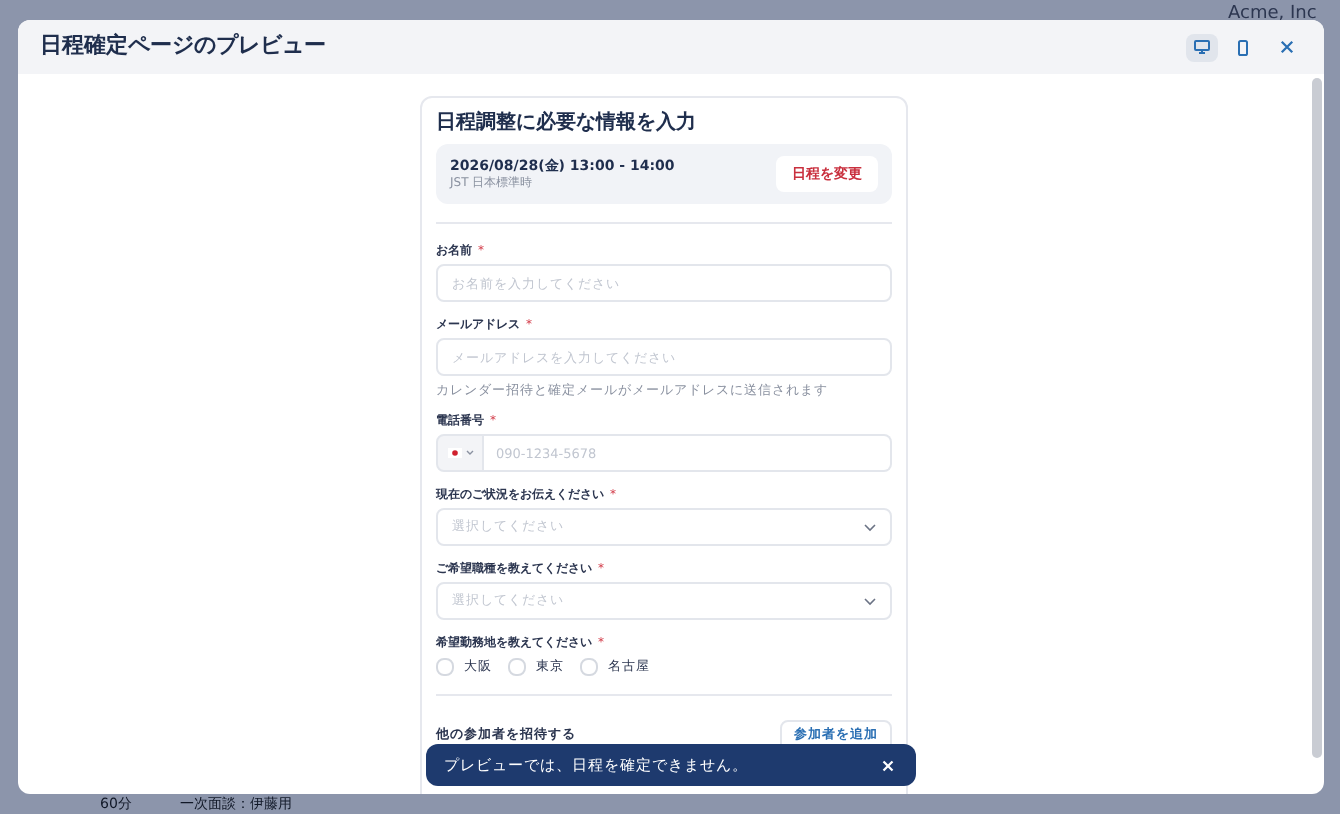 This screenshot has height=814, width=1340. What do you see at coordinates (1317, 418) in the screenshot?
I see `scrollbar` at bounding box center [1317, 418].